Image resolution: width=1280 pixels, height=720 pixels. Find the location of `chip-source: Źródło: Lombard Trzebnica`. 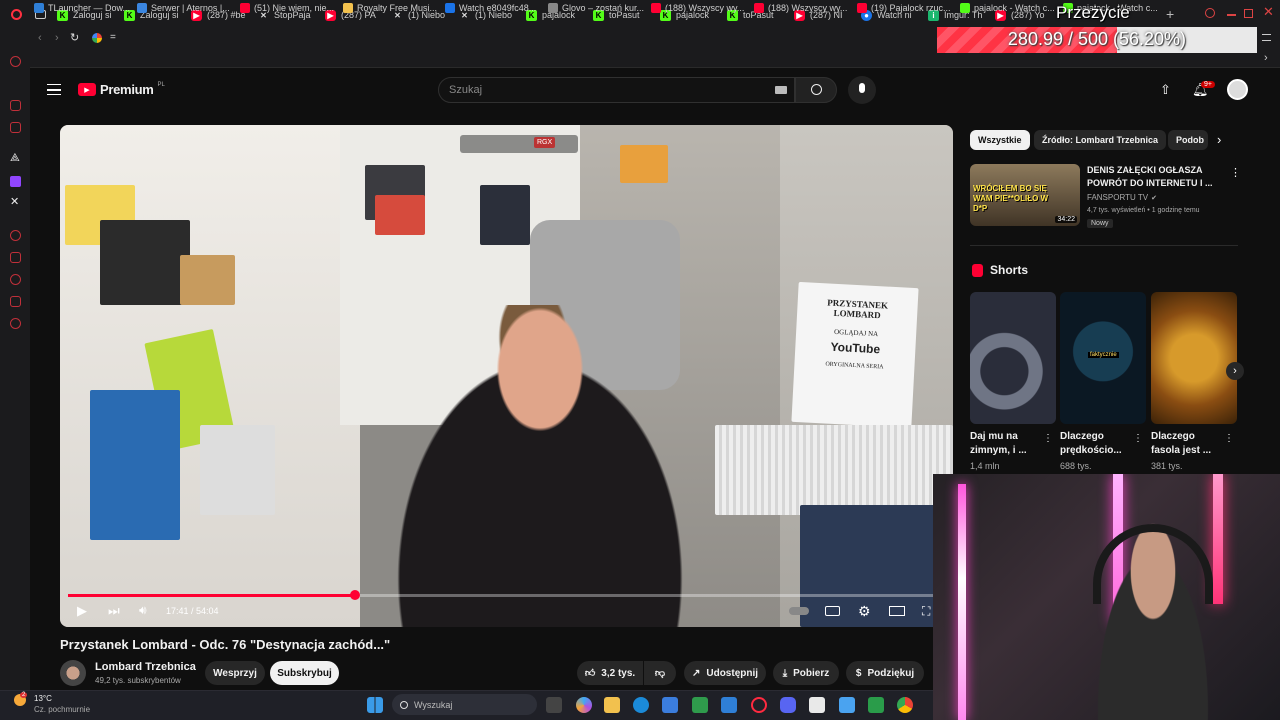

chip-source: Źródło: Lombard Trzebnica is located at coordinates (1100, 140).